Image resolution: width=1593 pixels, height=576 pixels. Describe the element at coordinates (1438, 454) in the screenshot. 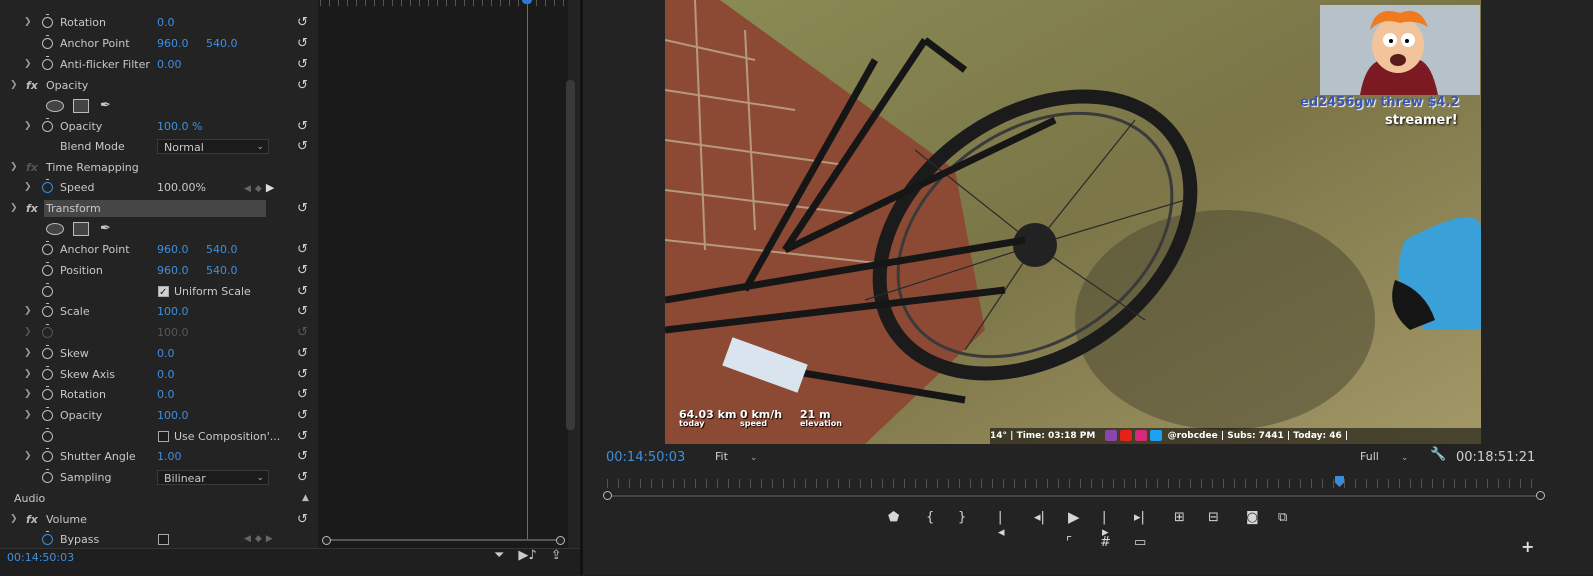

I see `wrench-icon: 🔧` at that location.